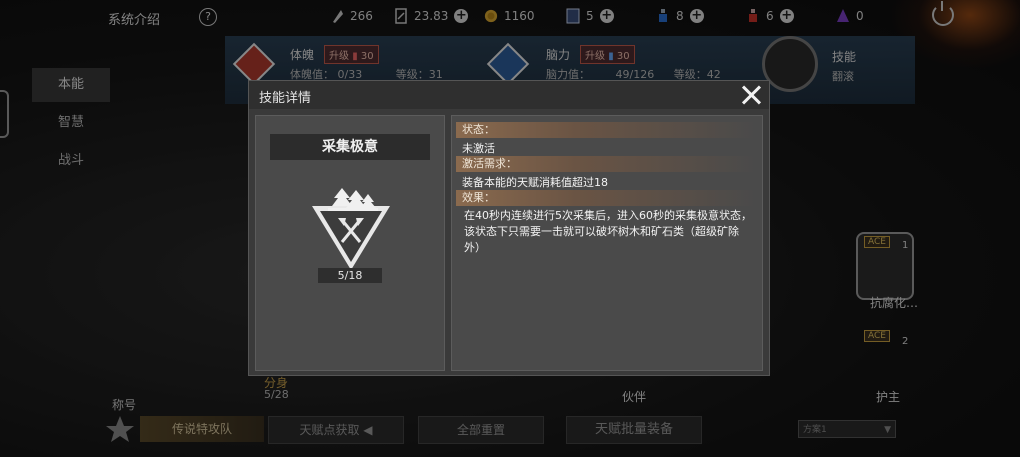 The height and width of the screenshot is (457, 1020). Describe the element at coordinates (350, 275) in the screenshot. I see `skill-progress: 5/18` at that location.